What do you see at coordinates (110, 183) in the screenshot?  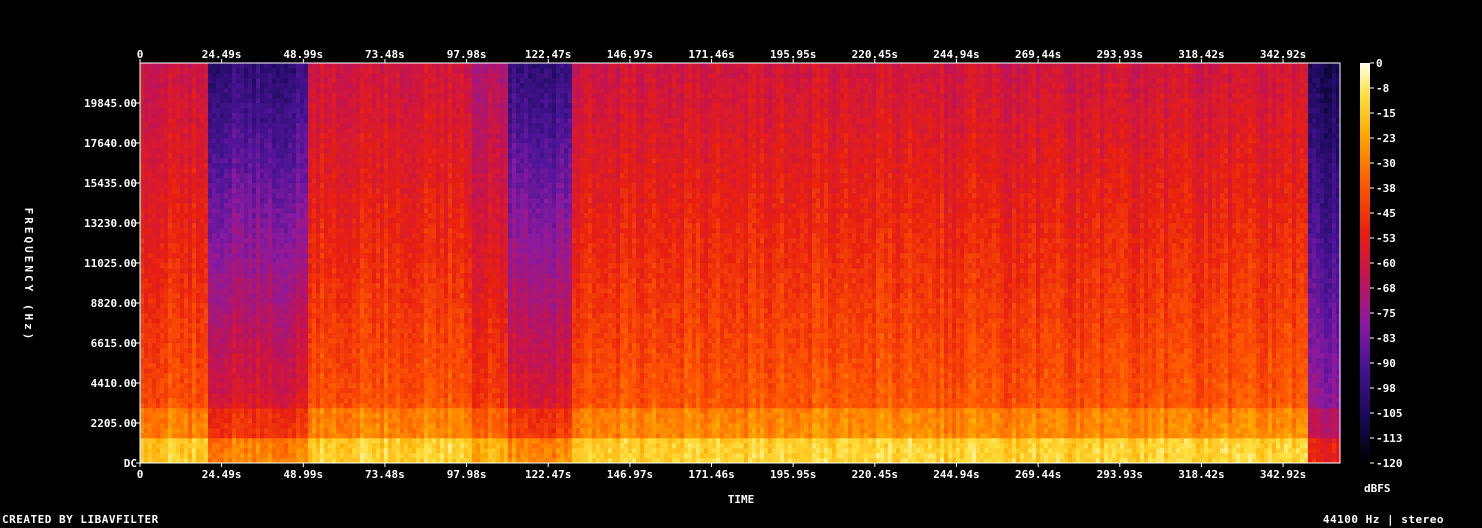 I see `y-tick-label: 15435.00` at bounding box center [110, 183].